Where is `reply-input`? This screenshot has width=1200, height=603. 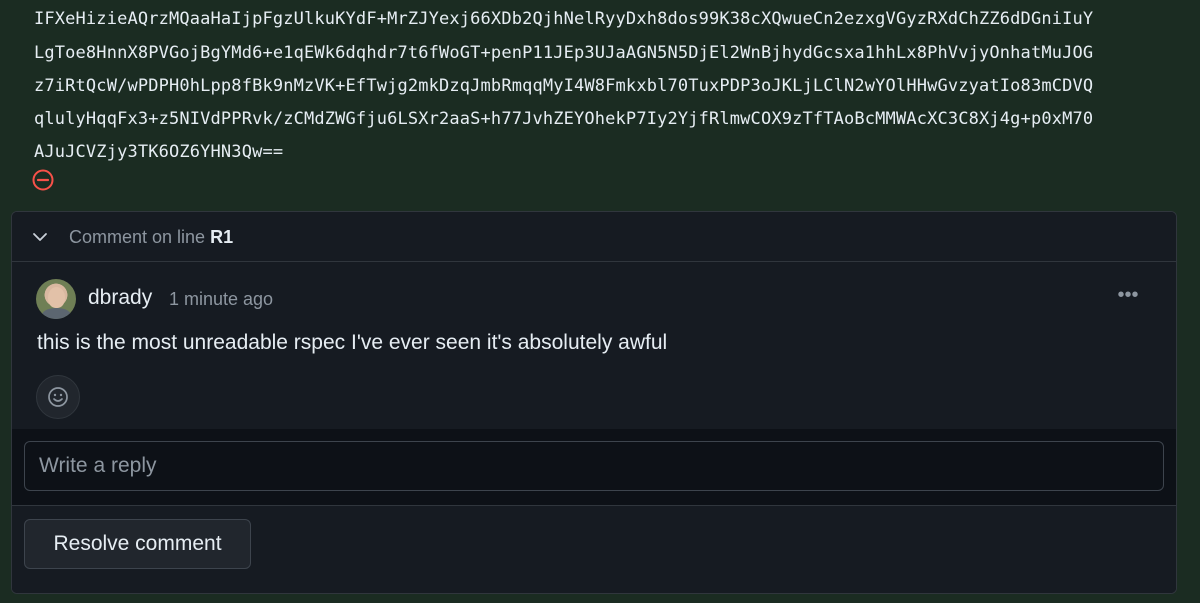
reply-input is located at coordinates (594, 466).